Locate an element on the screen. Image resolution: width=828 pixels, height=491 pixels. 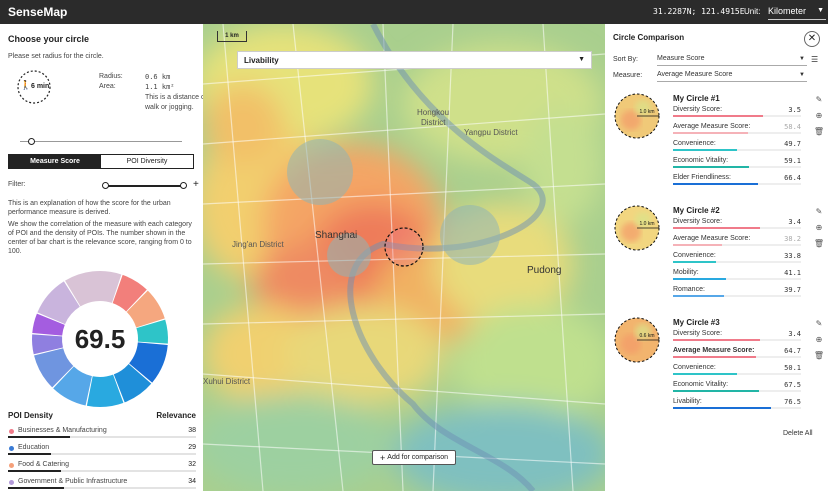
map-label: District is located at coordinates (433, 122).